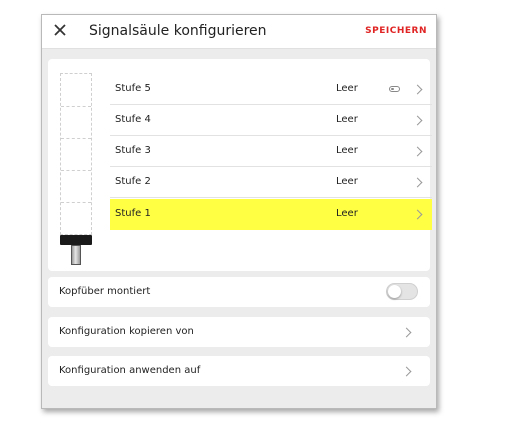  I want to click on upside-down-label: Kopfüber montiert, so click(105, 291).